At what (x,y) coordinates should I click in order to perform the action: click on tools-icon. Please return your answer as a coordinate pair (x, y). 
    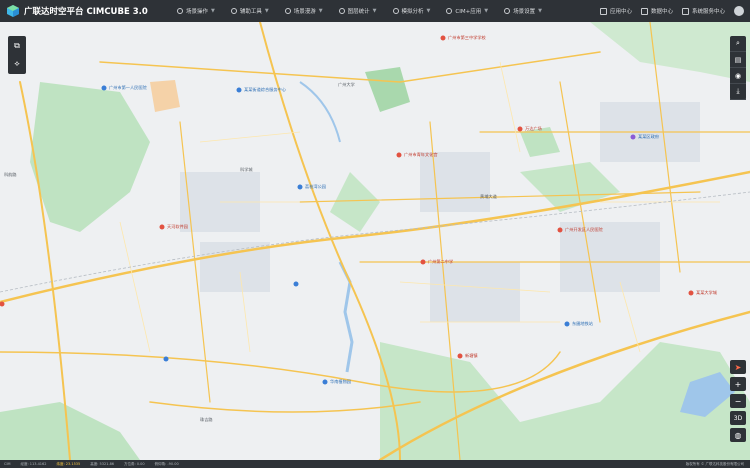
    Looking at the image, I should click on (233, 11).